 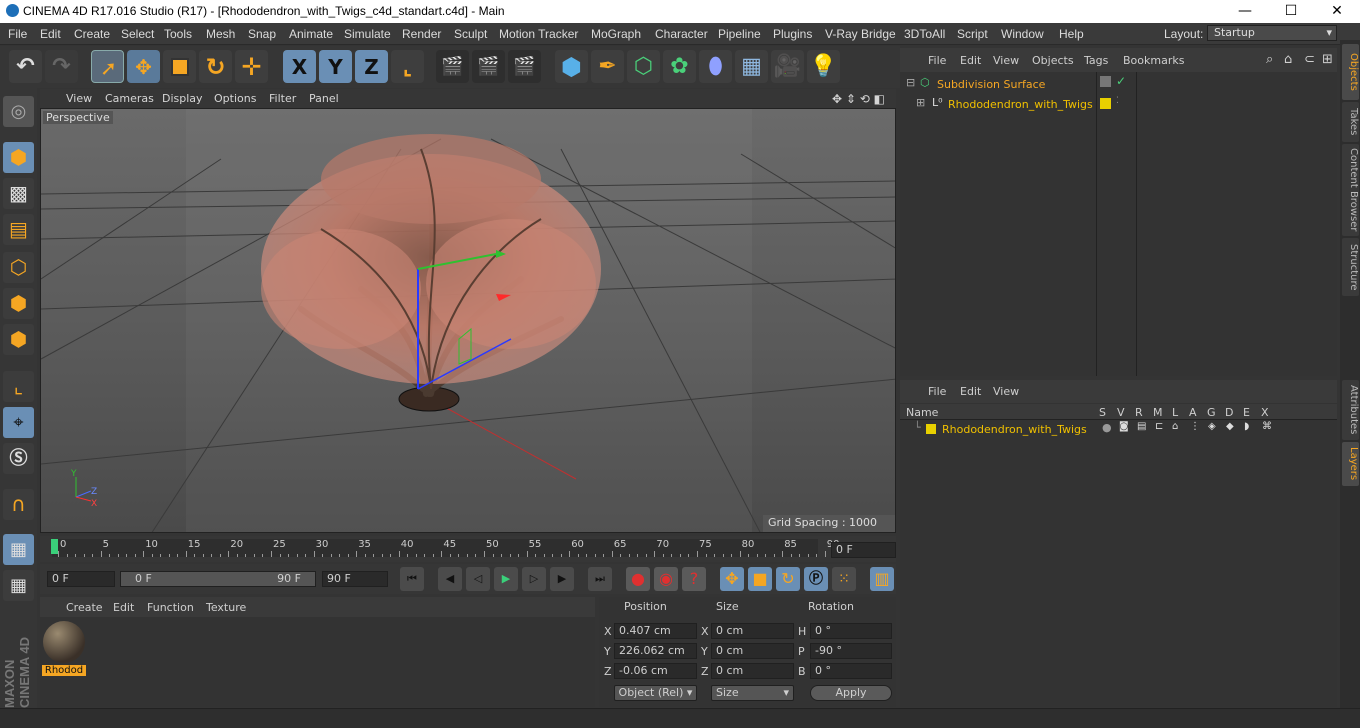 What do you see at coordinates (1158, 412) in the screenshot?
I see `col-m: M` at bounding box center [1158, 412].